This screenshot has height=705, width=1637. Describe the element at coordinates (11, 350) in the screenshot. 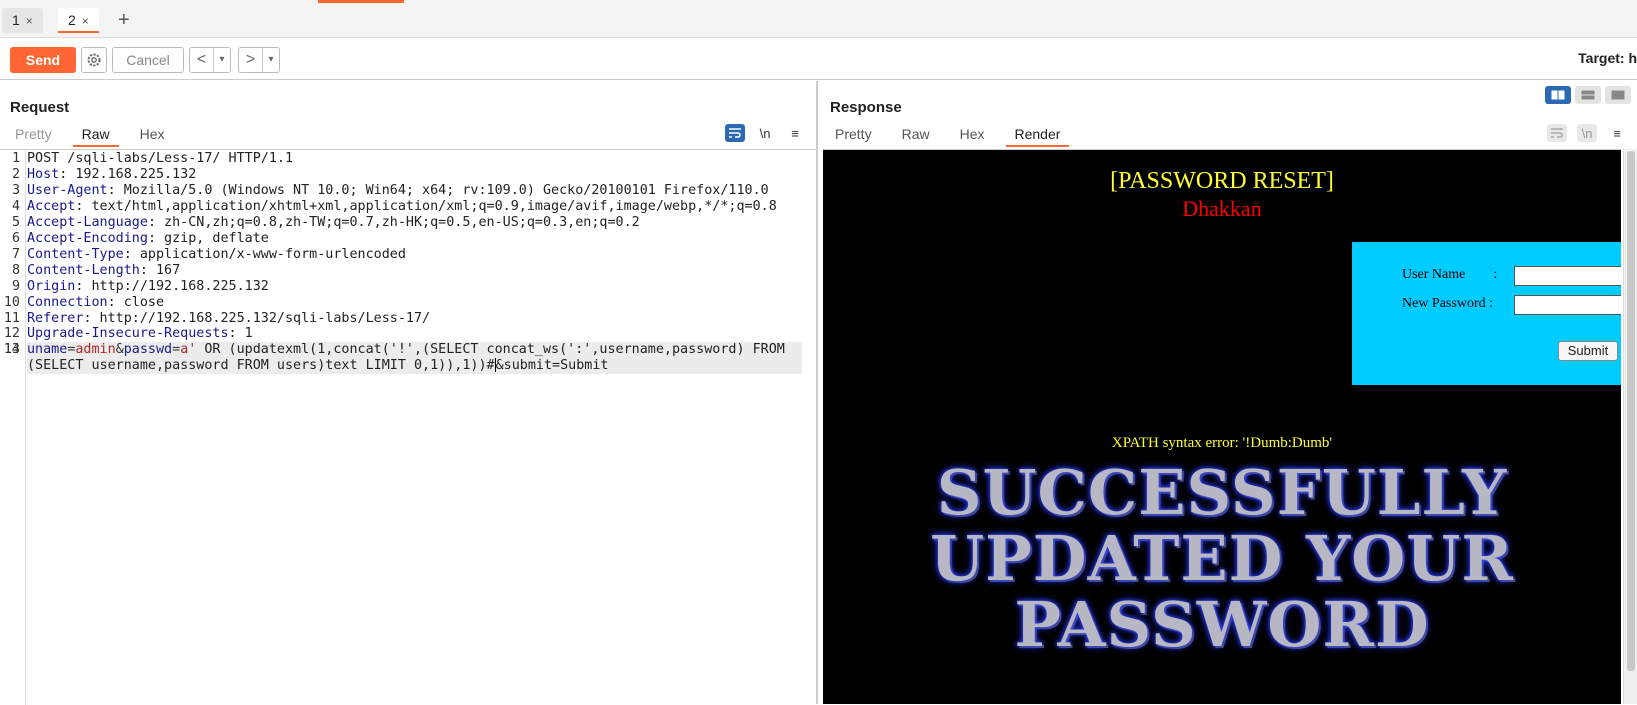

I see `line-number: 14` at that location.